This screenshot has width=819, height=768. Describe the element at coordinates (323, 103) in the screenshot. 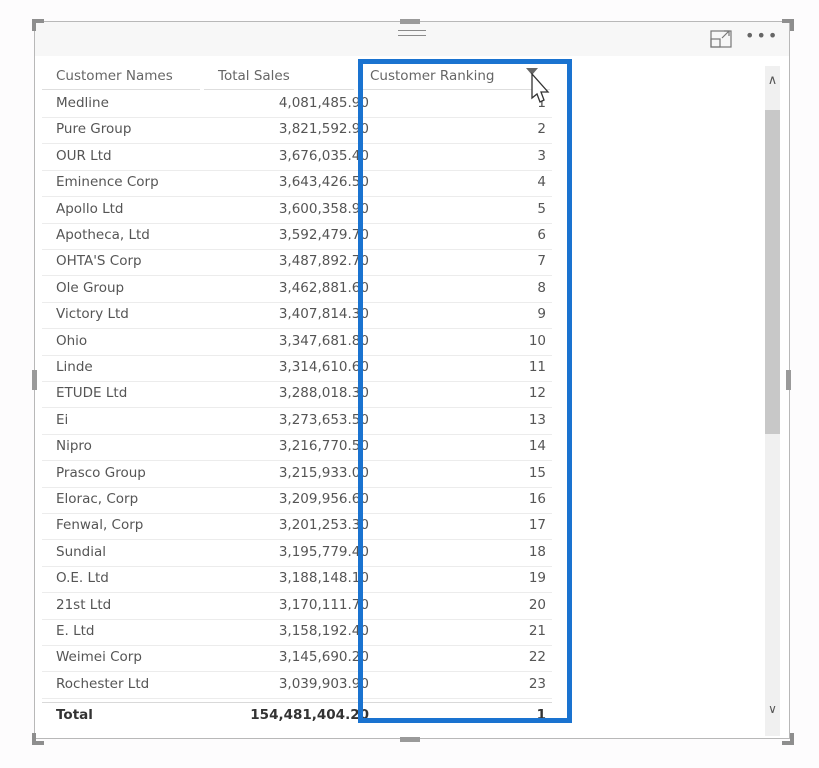

I see `total-sales-cell: 4,081,485.90` at that location.